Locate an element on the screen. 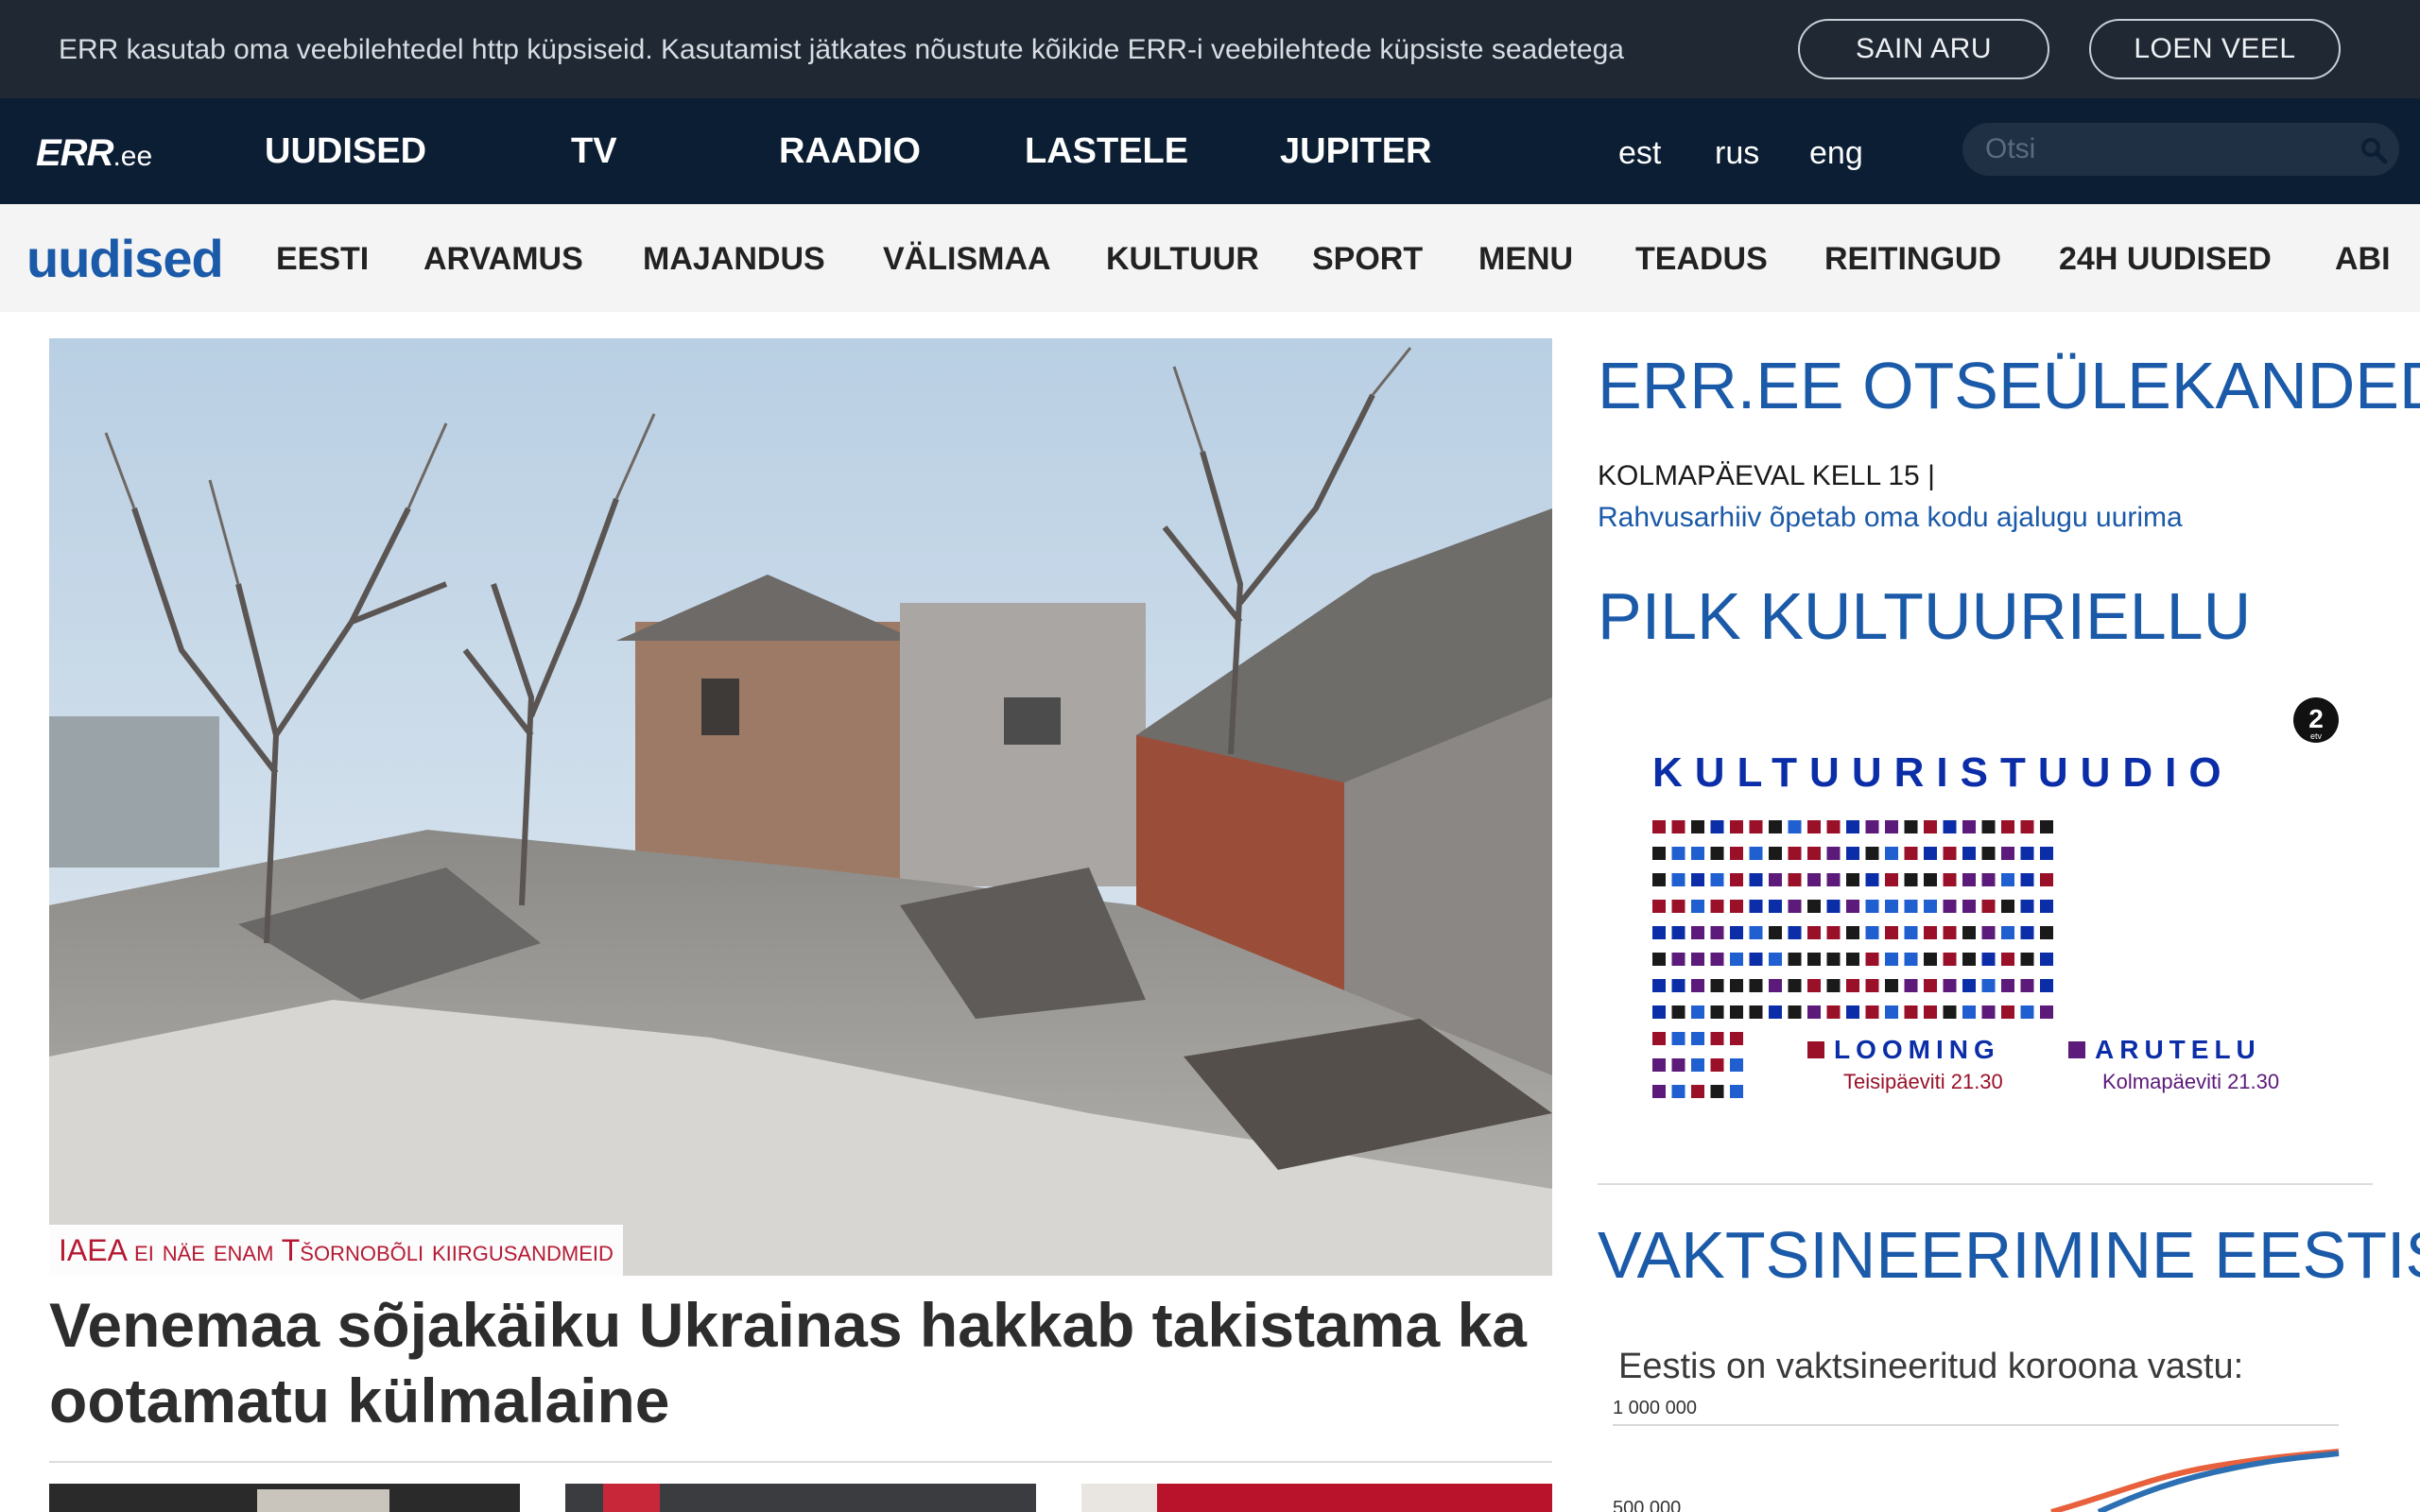 The image size is (2420, 1512). language-eng: eng is located at coordinates (1836, 153).